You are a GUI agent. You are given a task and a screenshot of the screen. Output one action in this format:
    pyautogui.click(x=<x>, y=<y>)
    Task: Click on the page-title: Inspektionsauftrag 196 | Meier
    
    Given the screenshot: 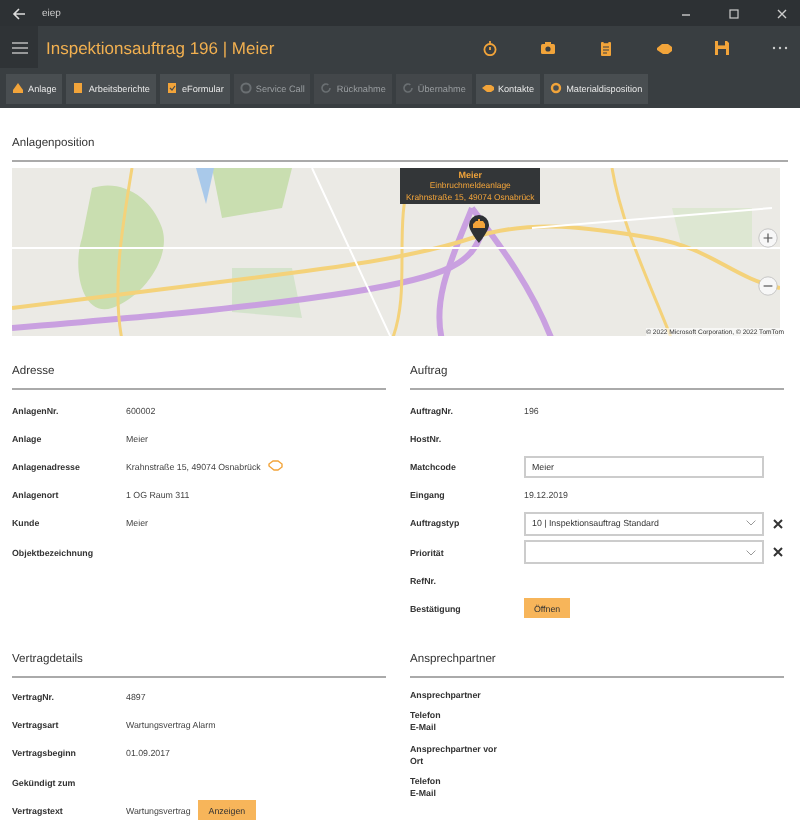 What is the action you would take?
    pyautogui.click(x=160, y=47)
    